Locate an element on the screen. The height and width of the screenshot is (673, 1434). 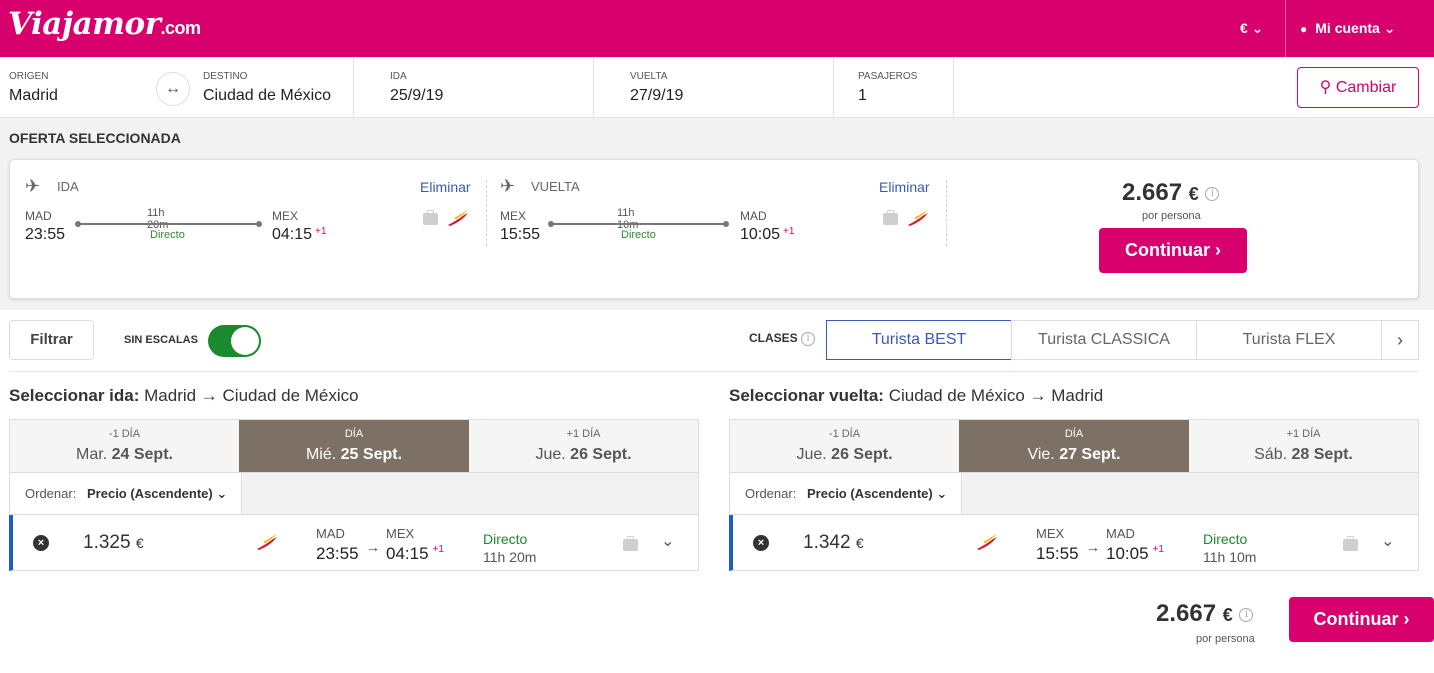
bottom-price-value: 2.667 is located at coordinates (1186, 613).